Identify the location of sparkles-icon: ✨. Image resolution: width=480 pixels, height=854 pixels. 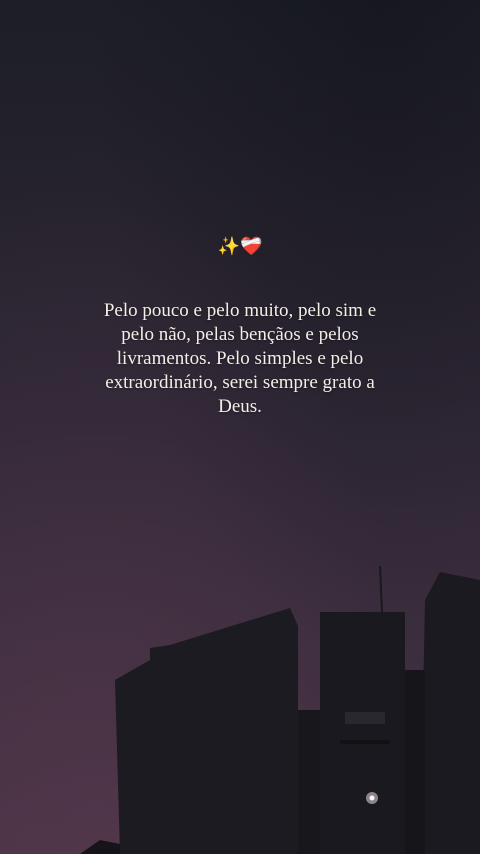
(228, 246).